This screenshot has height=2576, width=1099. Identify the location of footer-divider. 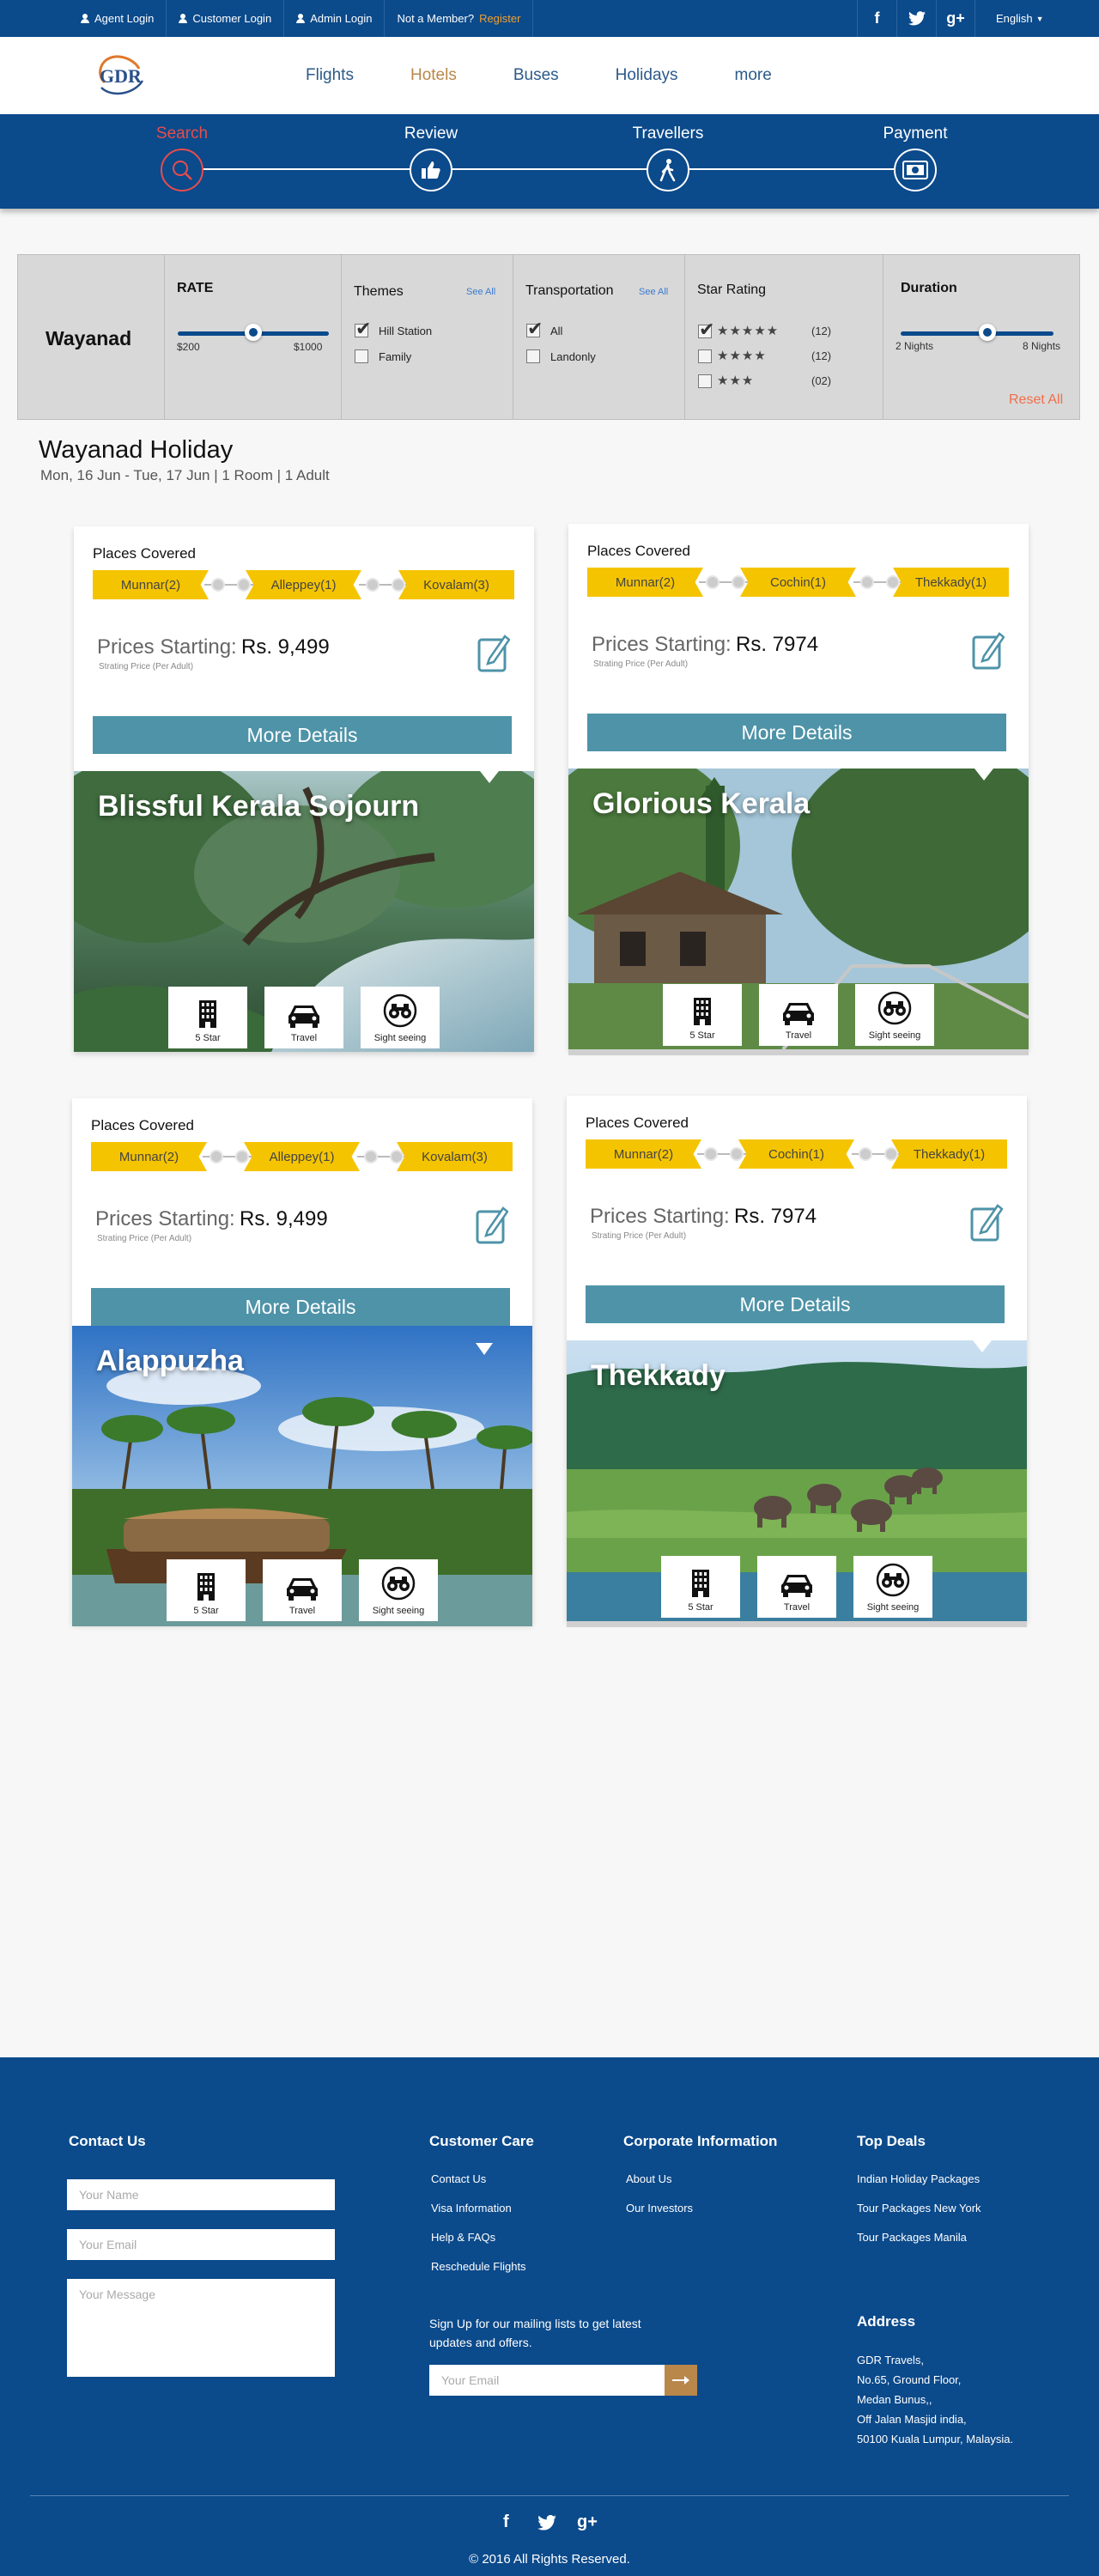
(549, 2495).